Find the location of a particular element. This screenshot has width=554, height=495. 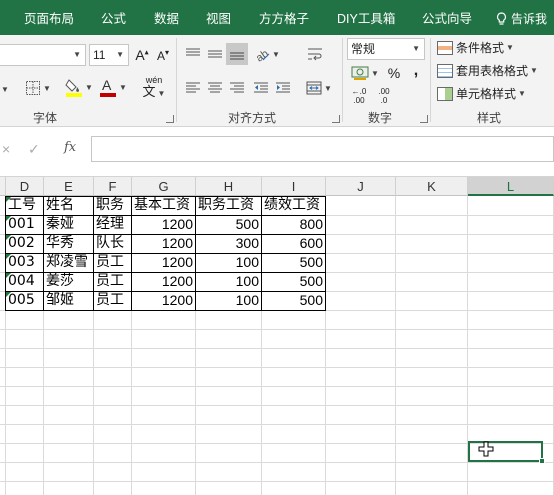

percent-style-button: % is located at coordinates (394, 73).